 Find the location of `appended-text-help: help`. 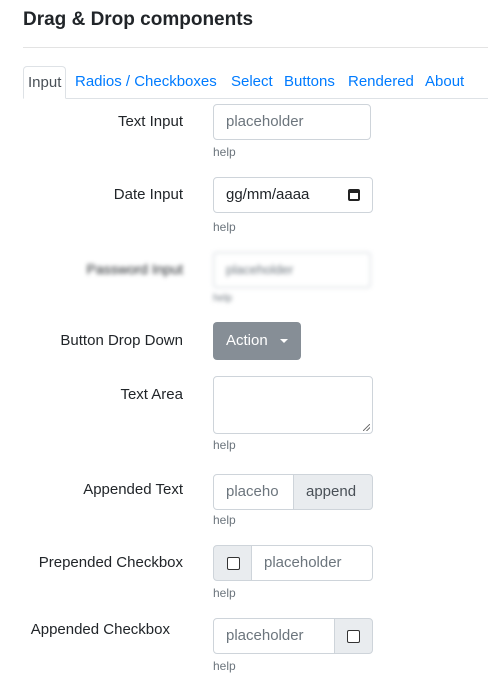

appended-text-help: help is located at coordinates (224, 520).